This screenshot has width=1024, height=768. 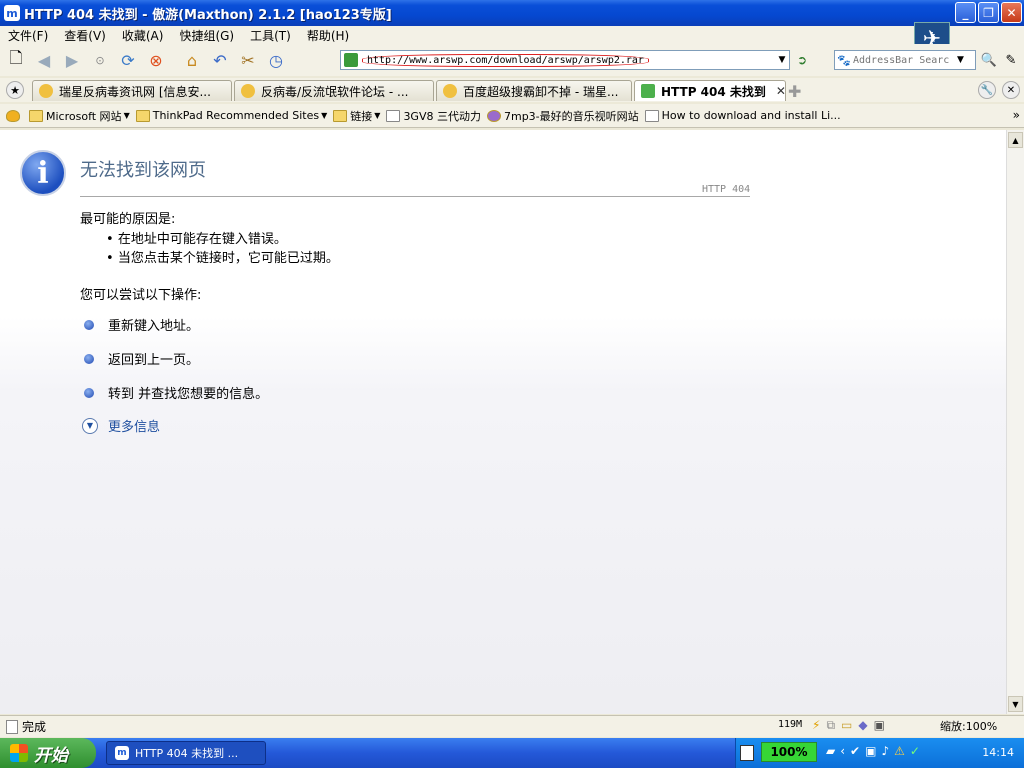 I want to click on start-button: 开始, so click(x=48, y=753).